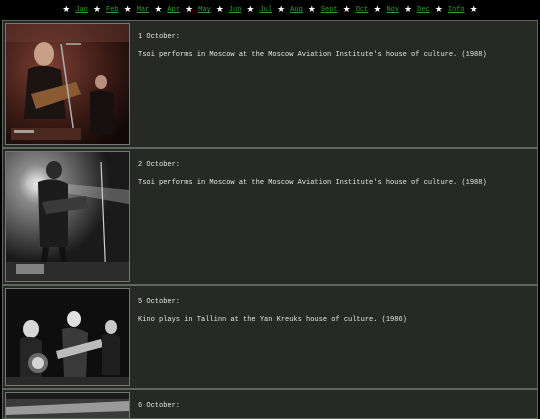 Image resolution: width=540 pixels, height=419 pixels. What do you see at coordinates (235, 10) in the screenshot?
I see `nav-link-jun: Jun` at bounding box center [235, 10].